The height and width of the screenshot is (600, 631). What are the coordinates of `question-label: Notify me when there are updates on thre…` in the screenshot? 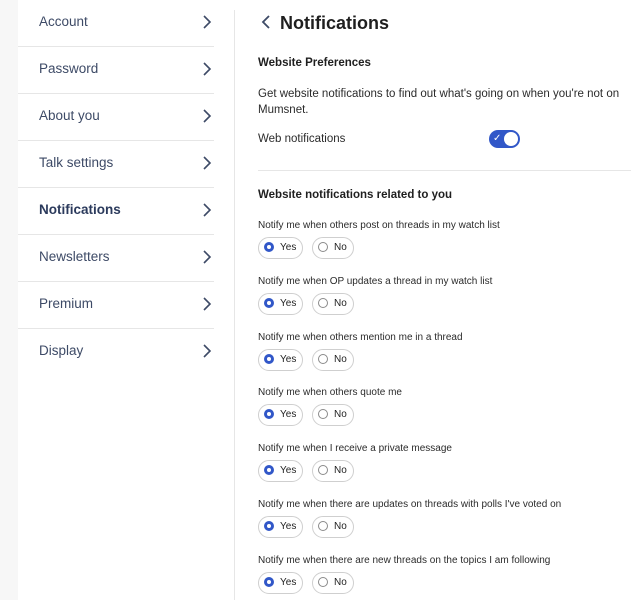 It's located at (410, 504).